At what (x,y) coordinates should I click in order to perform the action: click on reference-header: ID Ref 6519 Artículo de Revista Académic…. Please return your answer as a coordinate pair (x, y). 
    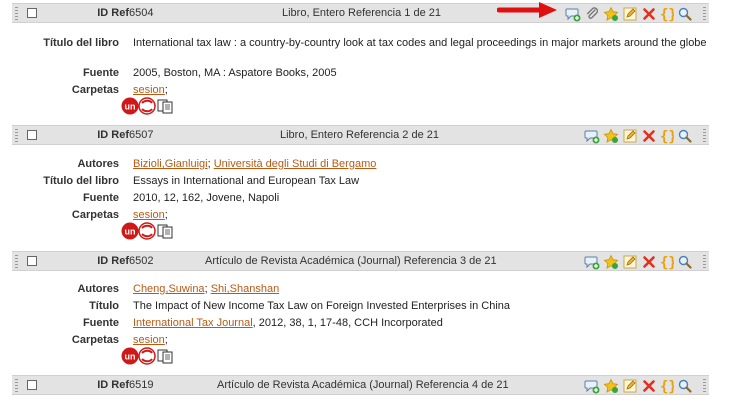
    Looking at the image, I should click on (360, 385).